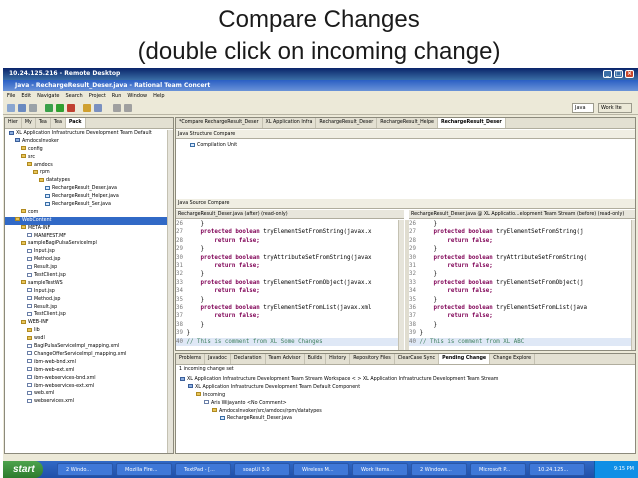  What do you see at coordinates (89, 181) in the screenshot?
I see `tree-node: datatypes` at bounding box center [89, 181].